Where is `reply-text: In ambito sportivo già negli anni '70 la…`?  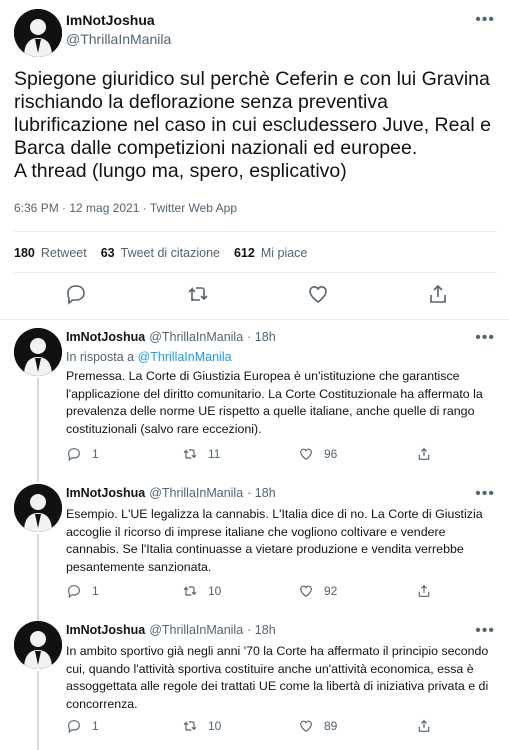
reply-text: In ambito sportivo già negli anni '70 la… is located at coordinates (277, 678).